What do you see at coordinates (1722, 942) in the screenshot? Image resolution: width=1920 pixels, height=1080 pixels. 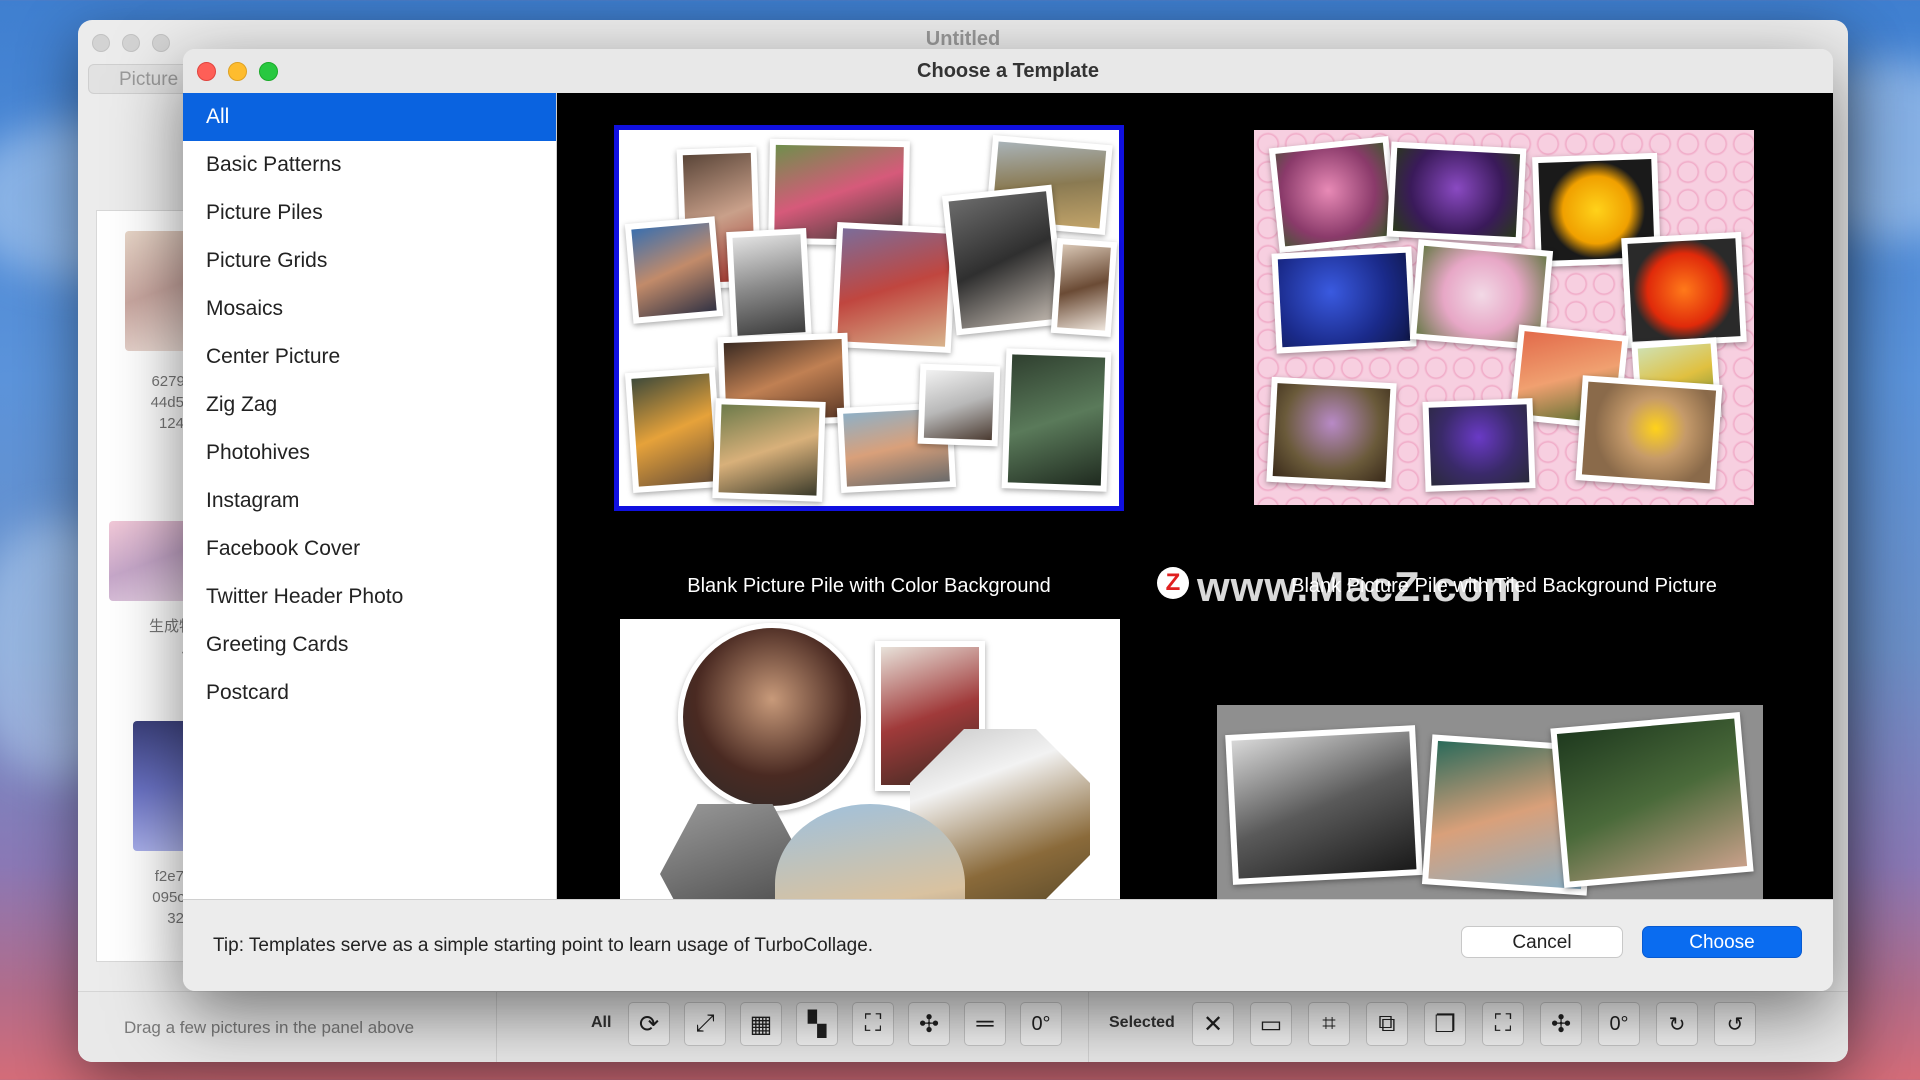 I see `choose-button: Choose` at bounding box center [1722, 942].